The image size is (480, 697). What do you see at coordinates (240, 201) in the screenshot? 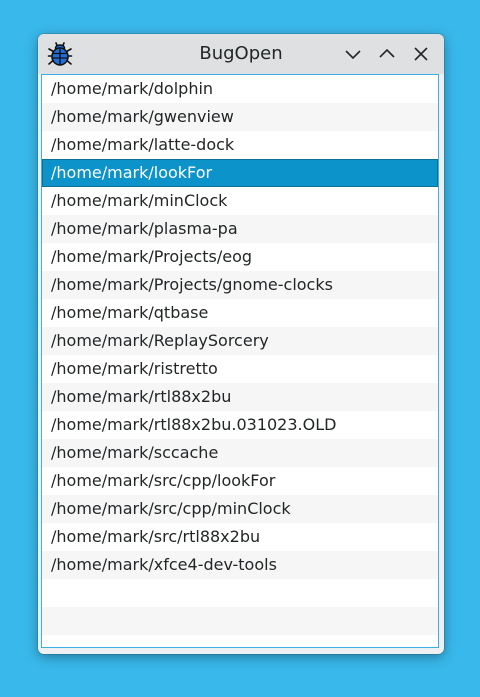
I see `list-item: /home/mark/minClock` at bounding box center [240, 201].